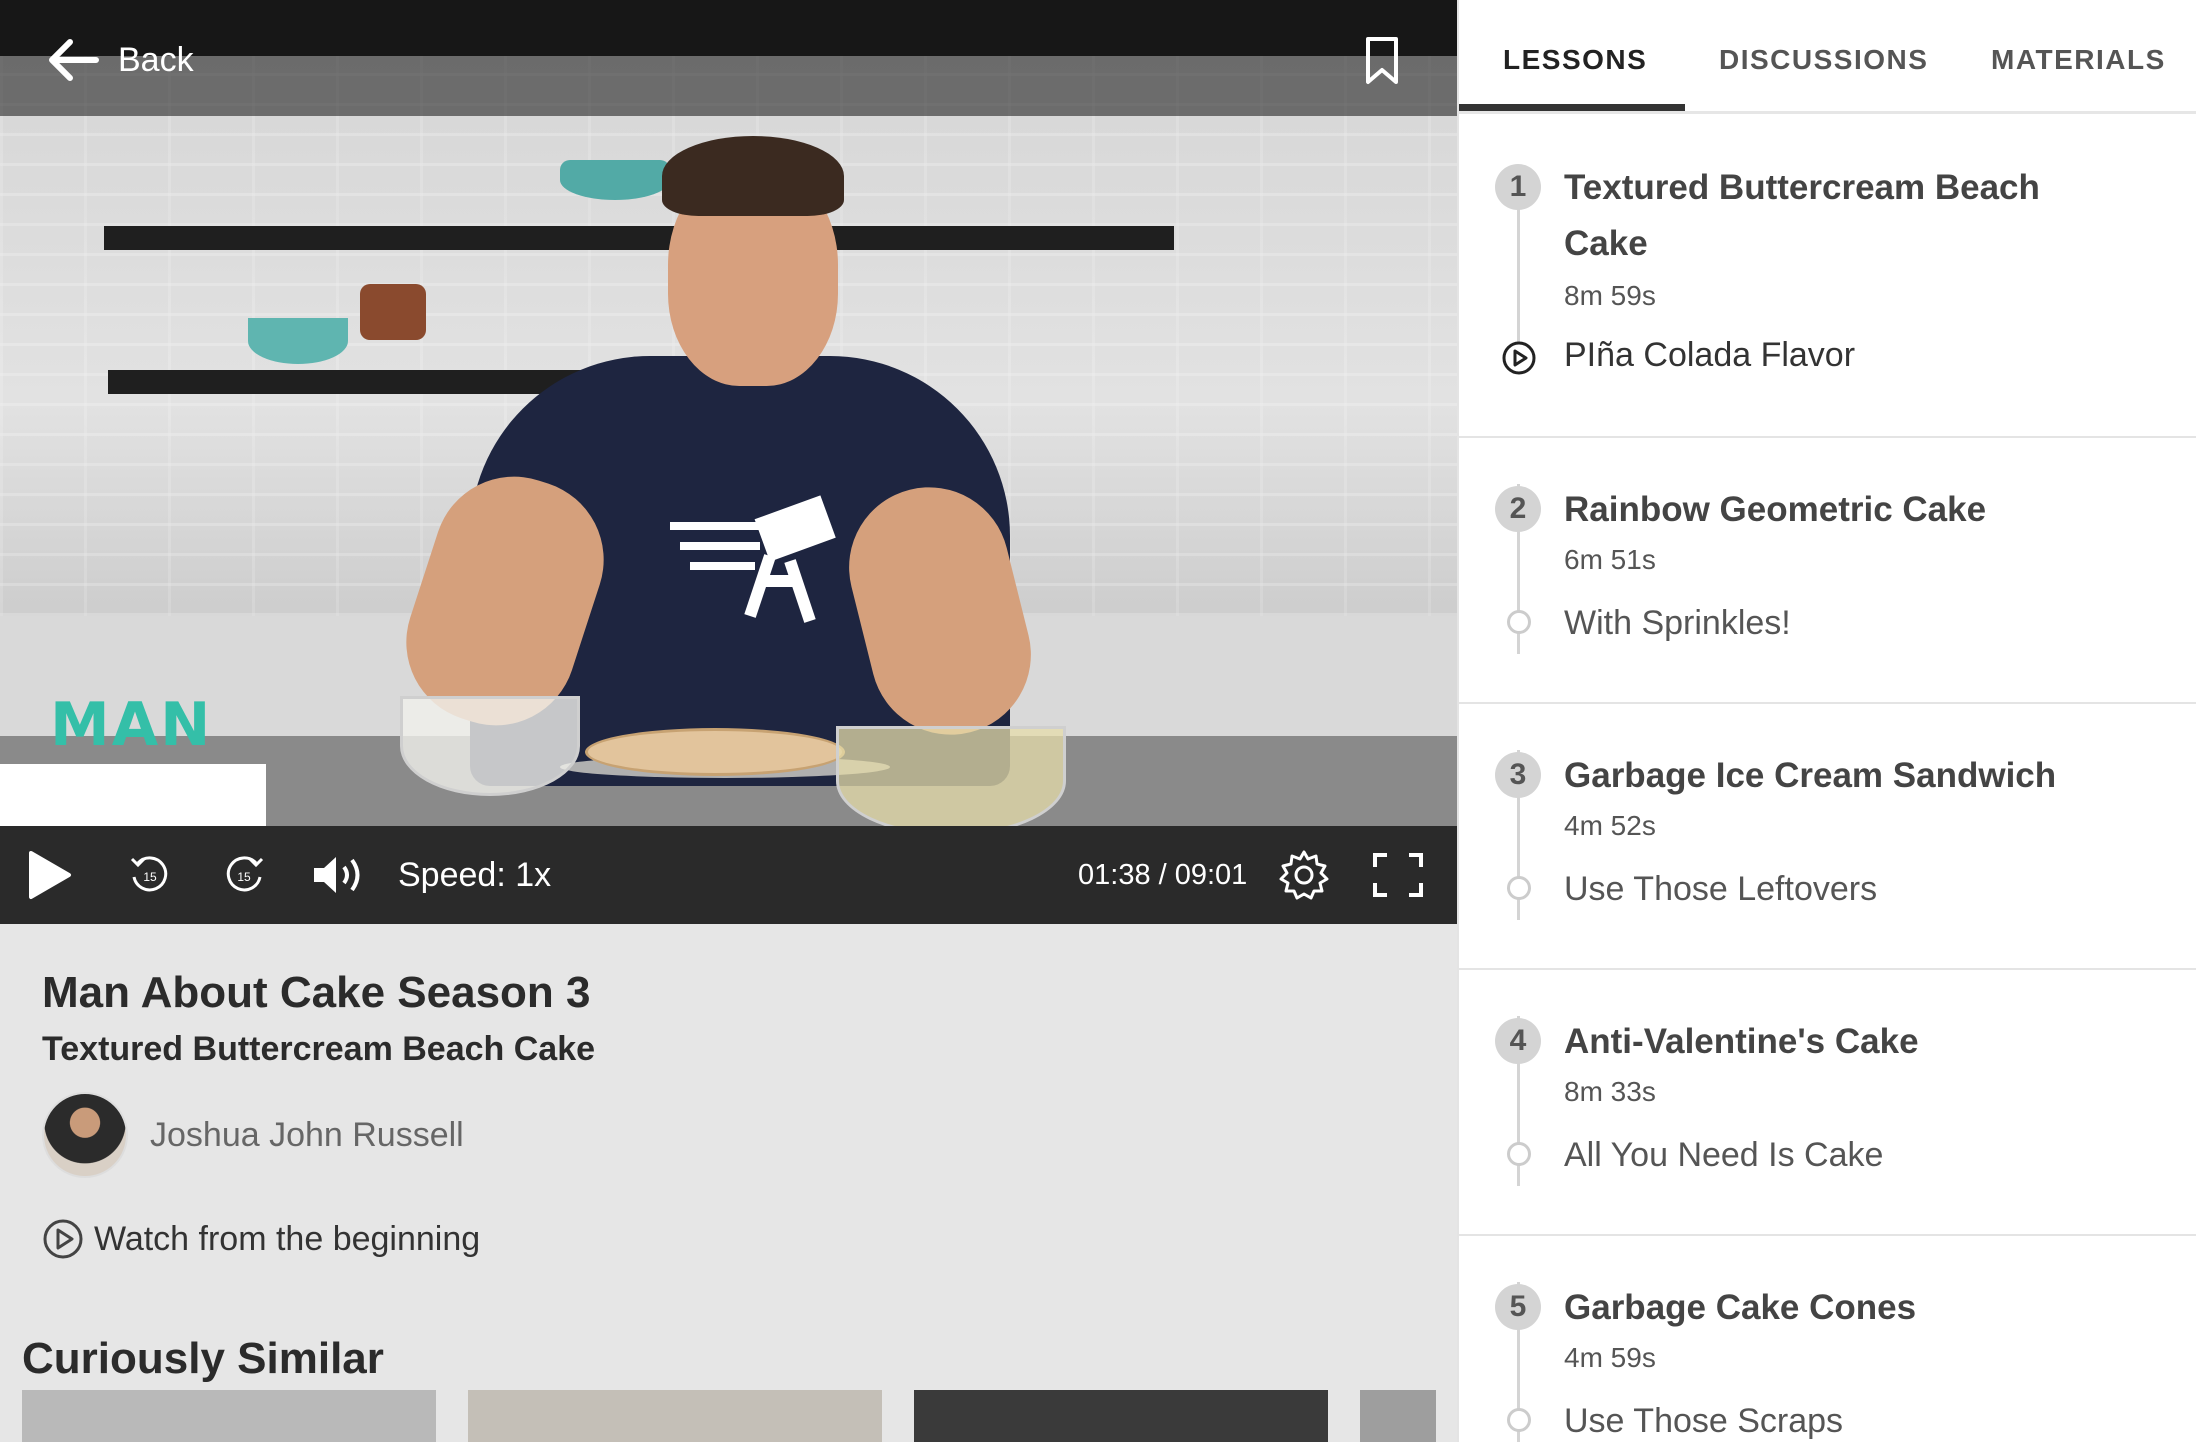 This screenshot has width=2196, height=1442. Describe the element at coordinates (203, 1358) in the screenshot. I see `similar-heading: Curiously Similar` at that location.